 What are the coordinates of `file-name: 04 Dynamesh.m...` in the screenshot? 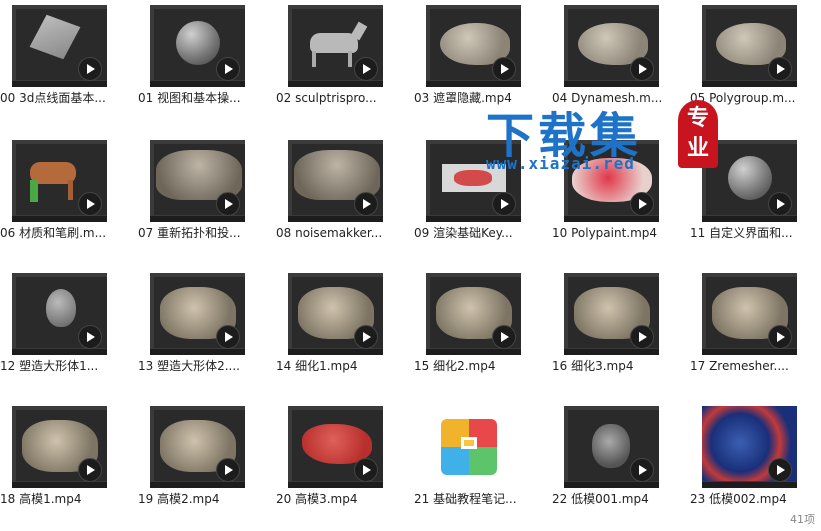 It's located at (607, 98).